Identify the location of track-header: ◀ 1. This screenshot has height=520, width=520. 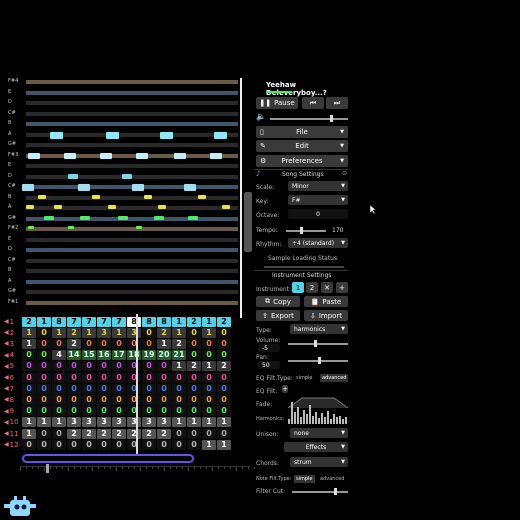
(13, 322).